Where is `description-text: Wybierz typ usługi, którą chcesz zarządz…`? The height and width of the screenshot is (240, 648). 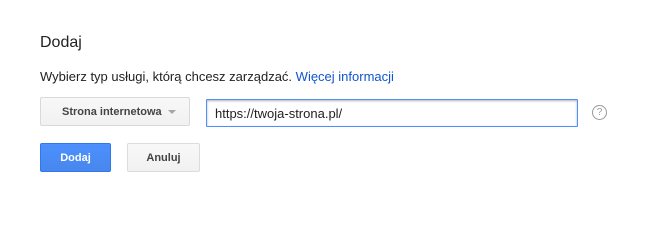 description-text: Wybierz typ usługi, którą chcesz zarządz… is located at coordinates (166, 76).